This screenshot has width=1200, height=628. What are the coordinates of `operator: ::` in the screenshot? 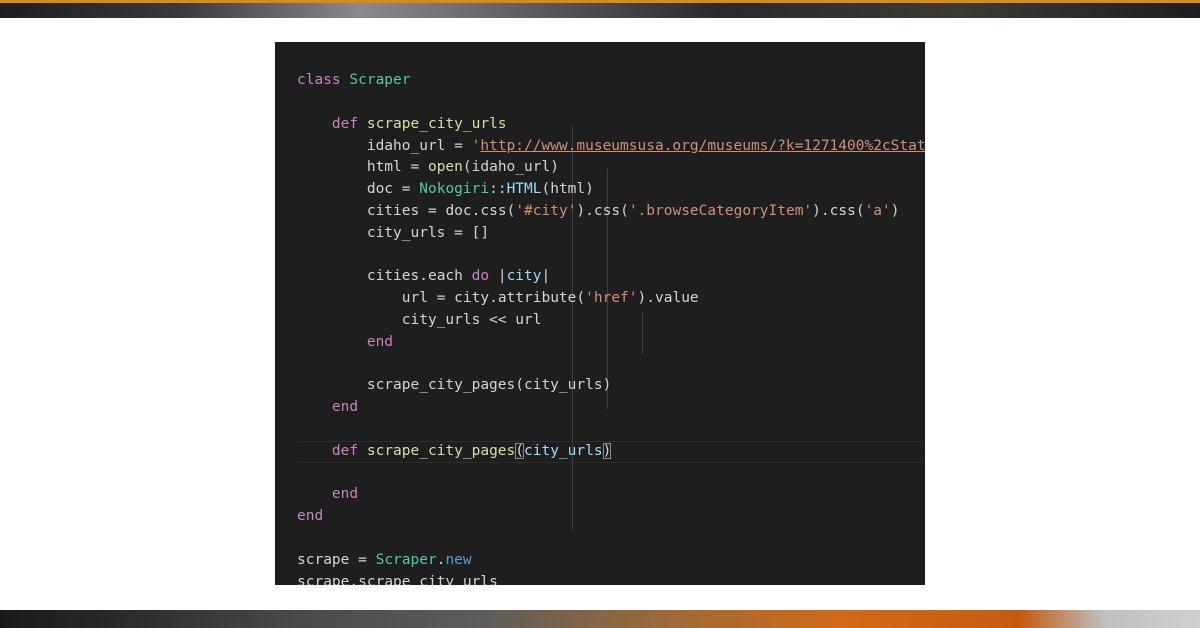 It's located at (498, 189).